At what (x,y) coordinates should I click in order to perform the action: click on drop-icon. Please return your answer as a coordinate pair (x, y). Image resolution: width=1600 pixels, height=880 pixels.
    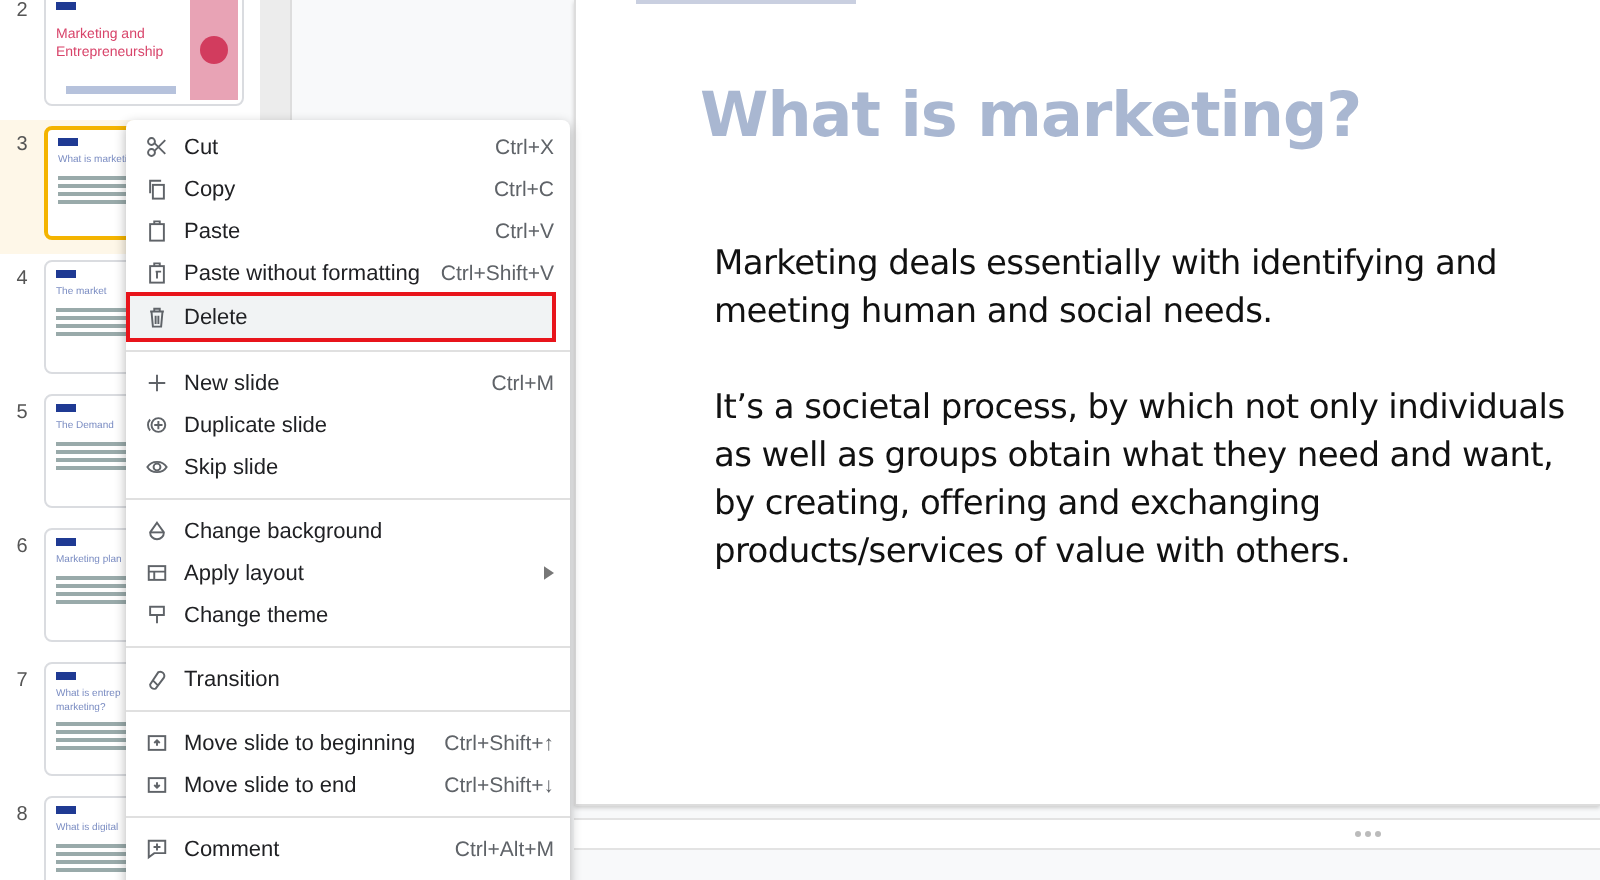
    Looking at the image, I should click on (157, 531).